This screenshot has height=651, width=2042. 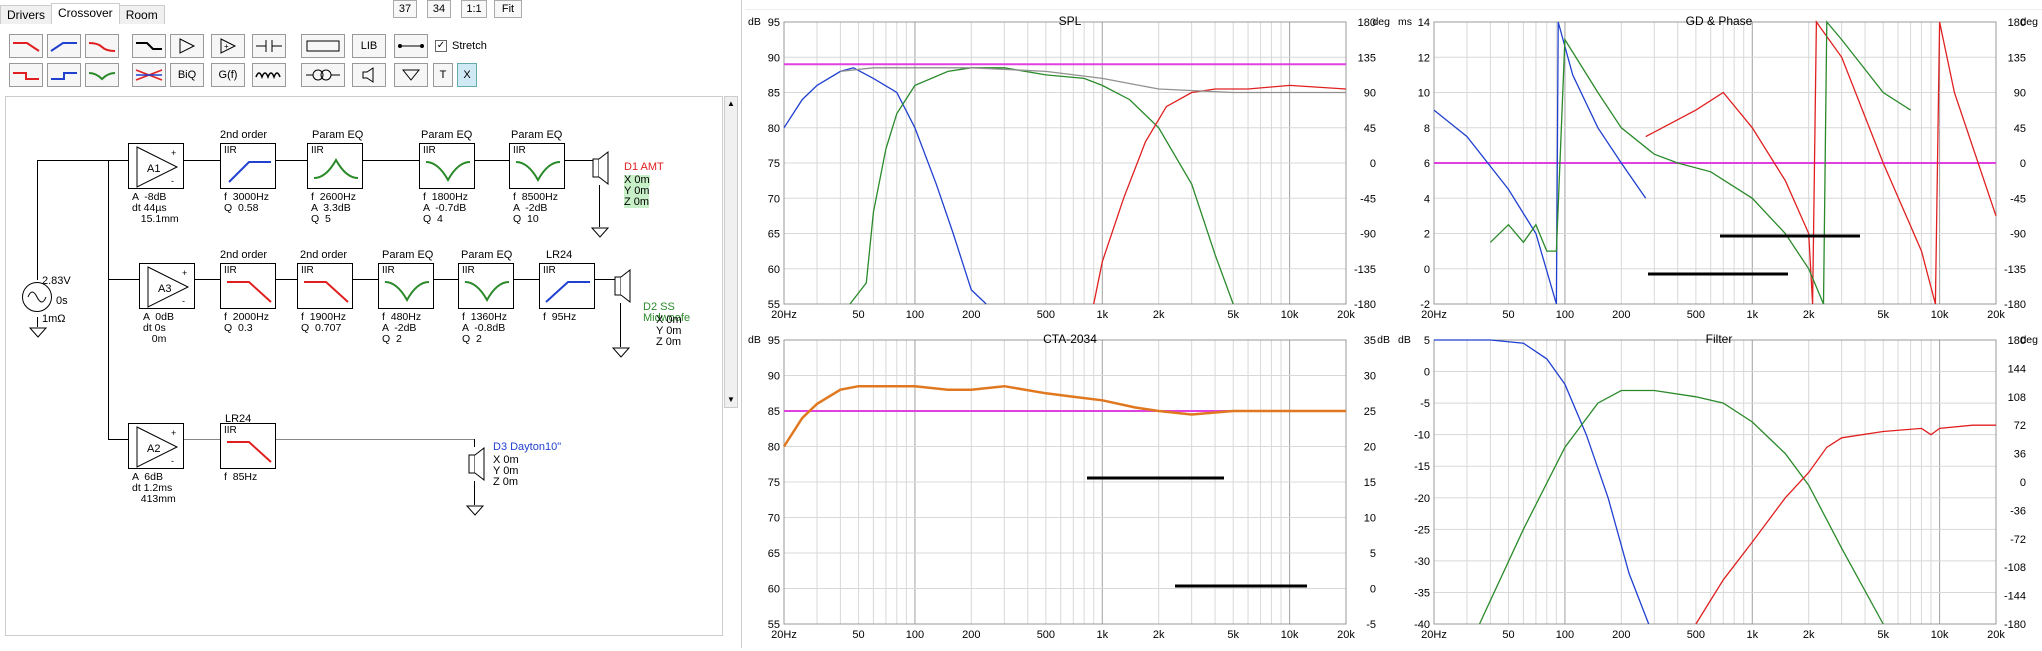 I want to click on scroll-up-icon: ▲, so click(x=731, y=104).